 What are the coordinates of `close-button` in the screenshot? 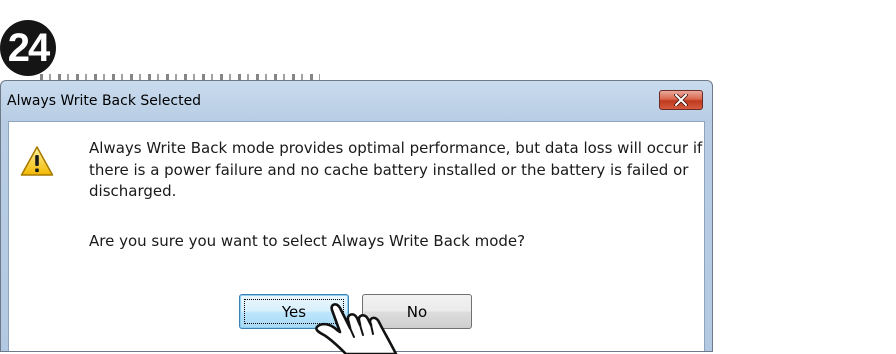 It's located at (681, 100).